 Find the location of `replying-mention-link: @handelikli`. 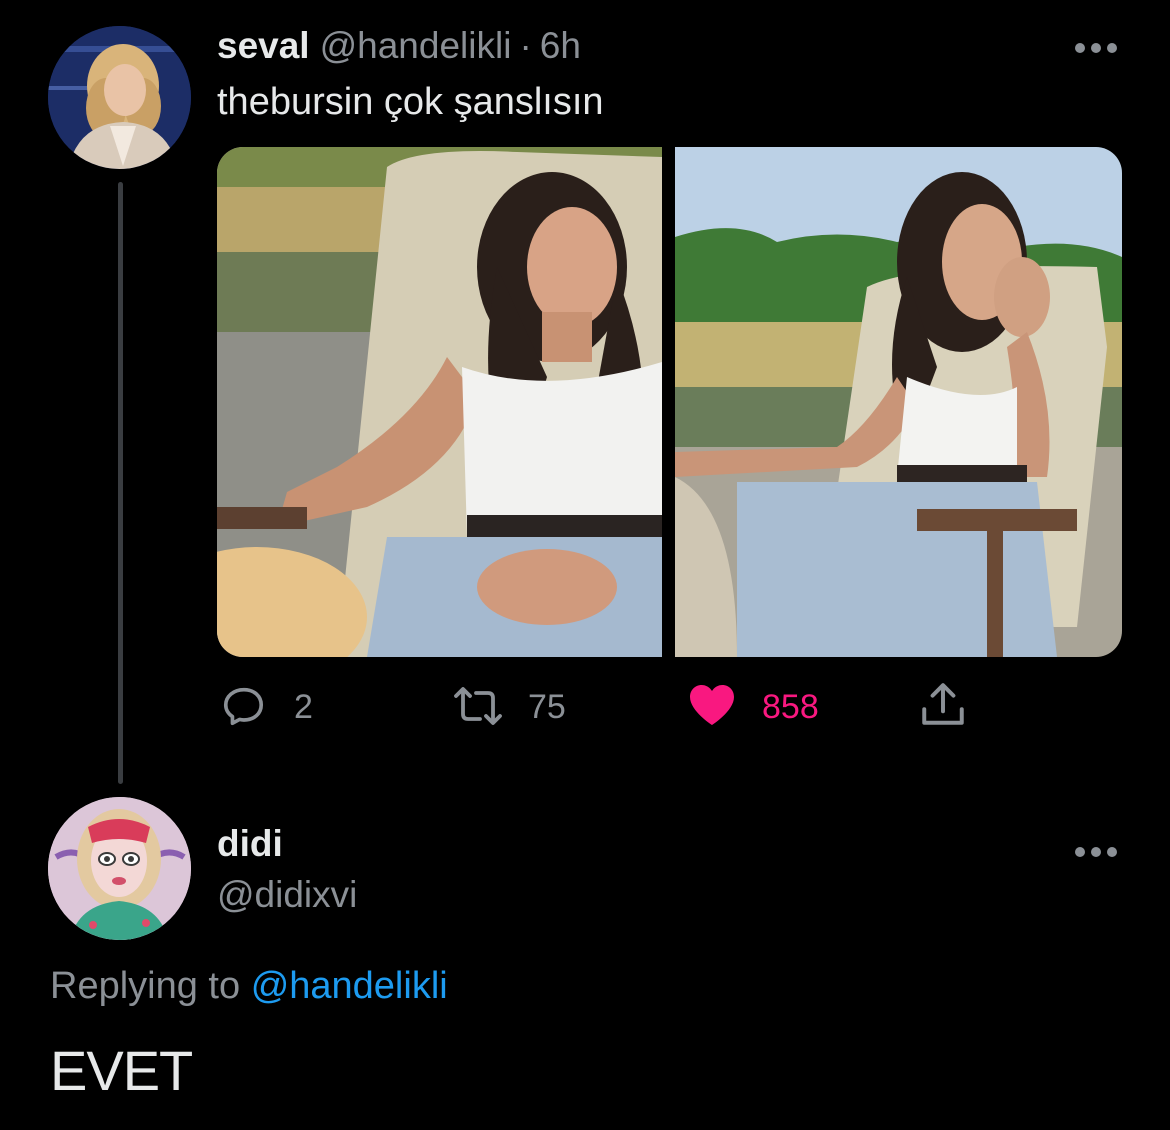

replying-mention-link: @handelikli is located at coordinates (349, 986).